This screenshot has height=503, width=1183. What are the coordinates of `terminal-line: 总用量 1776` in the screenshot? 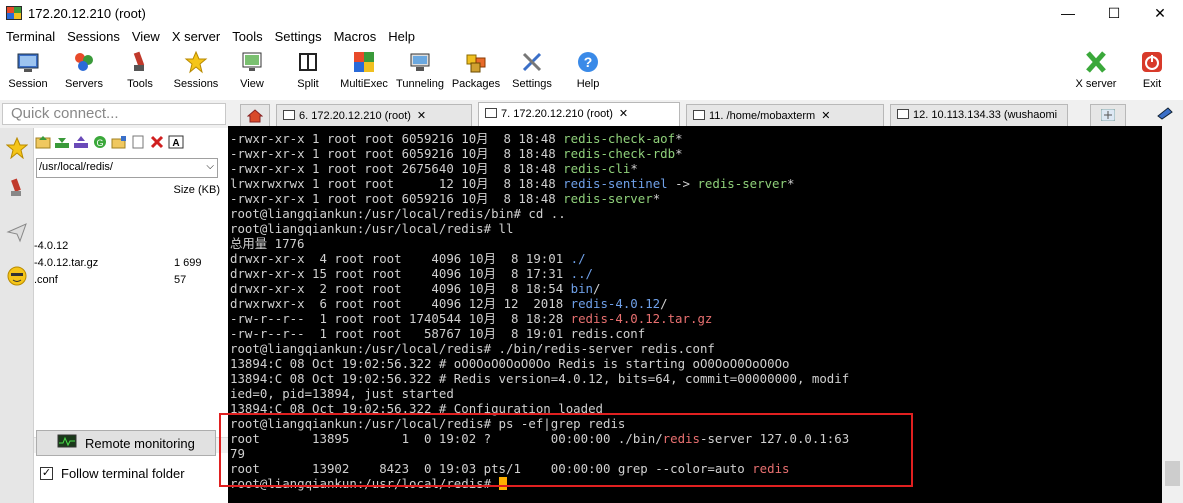 It's located at (267, 243).